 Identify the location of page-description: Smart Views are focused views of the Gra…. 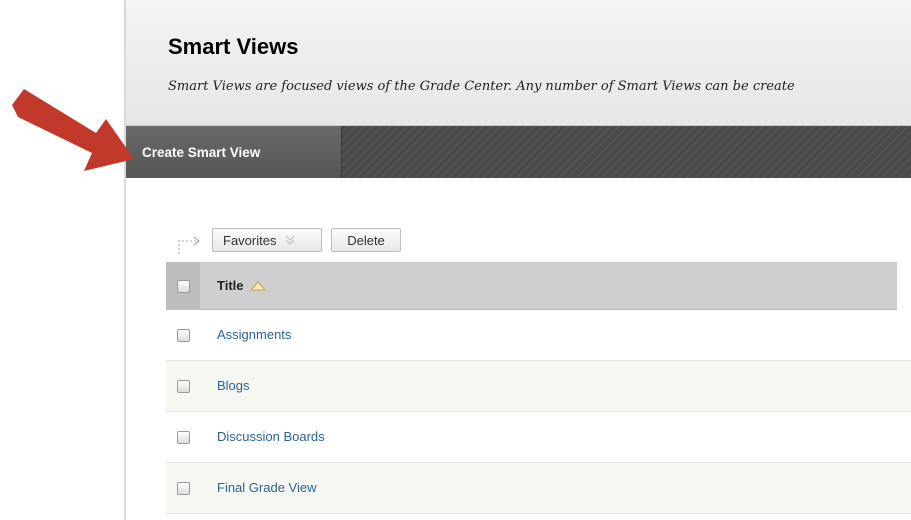
(481, 86).